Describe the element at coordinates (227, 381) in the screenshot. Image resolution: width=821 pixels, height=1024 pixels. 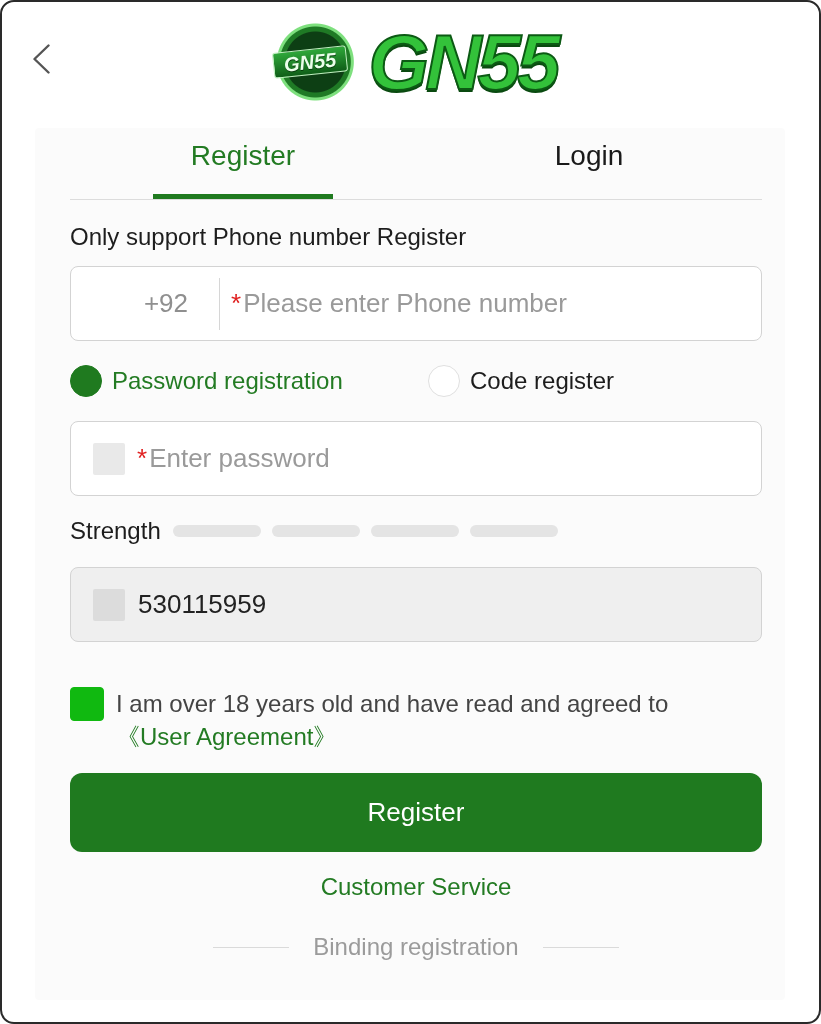
I see `radio-label: Password registration` at that location.